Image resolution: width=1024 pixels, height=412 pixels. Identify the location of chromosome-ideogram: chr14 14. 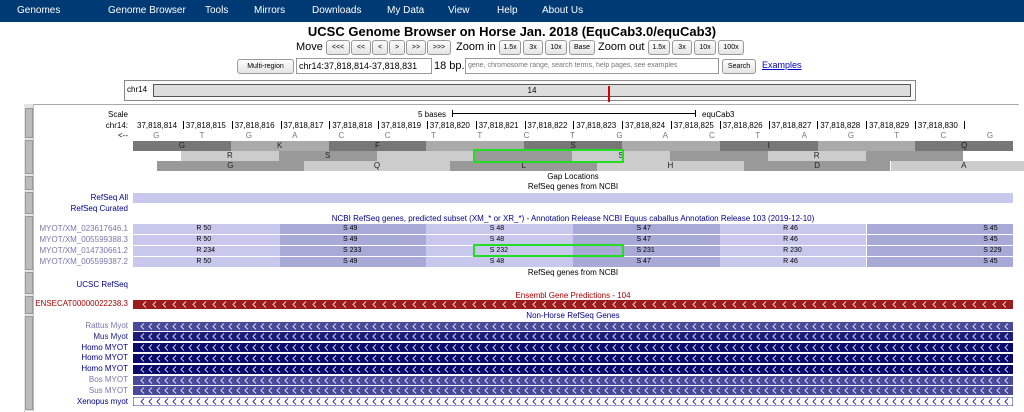
(520, 90).